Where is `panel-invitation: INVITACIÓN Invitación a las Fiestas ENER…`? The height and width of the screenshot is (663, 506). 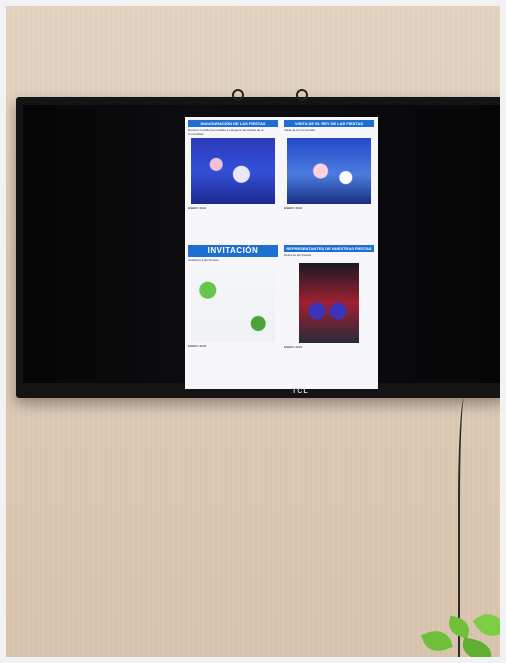
panel-invitation: INVITACIÓN Invitación a las Fiestas ENER… is located at coordinates (233, 301).